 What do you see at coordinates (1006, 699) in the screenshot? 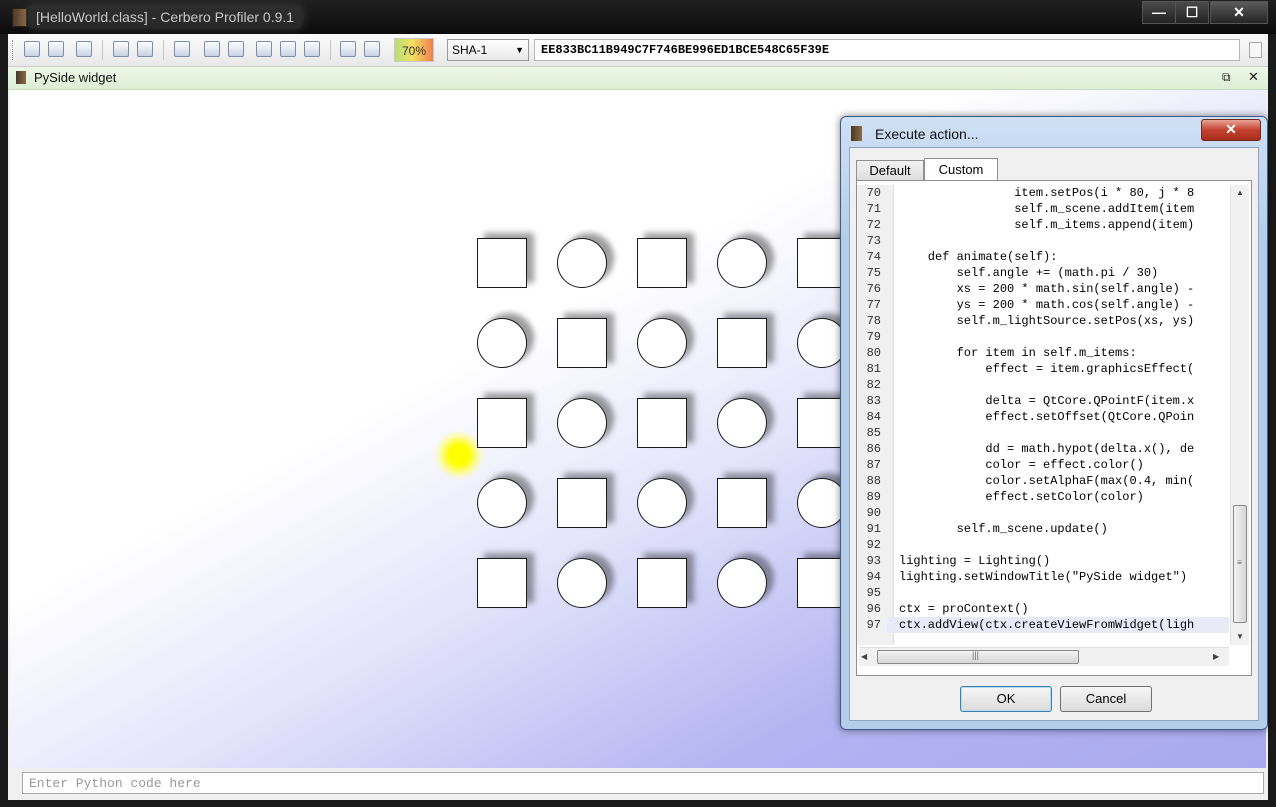
I see `ok-button: OK` at bounding box center [1006, 699].